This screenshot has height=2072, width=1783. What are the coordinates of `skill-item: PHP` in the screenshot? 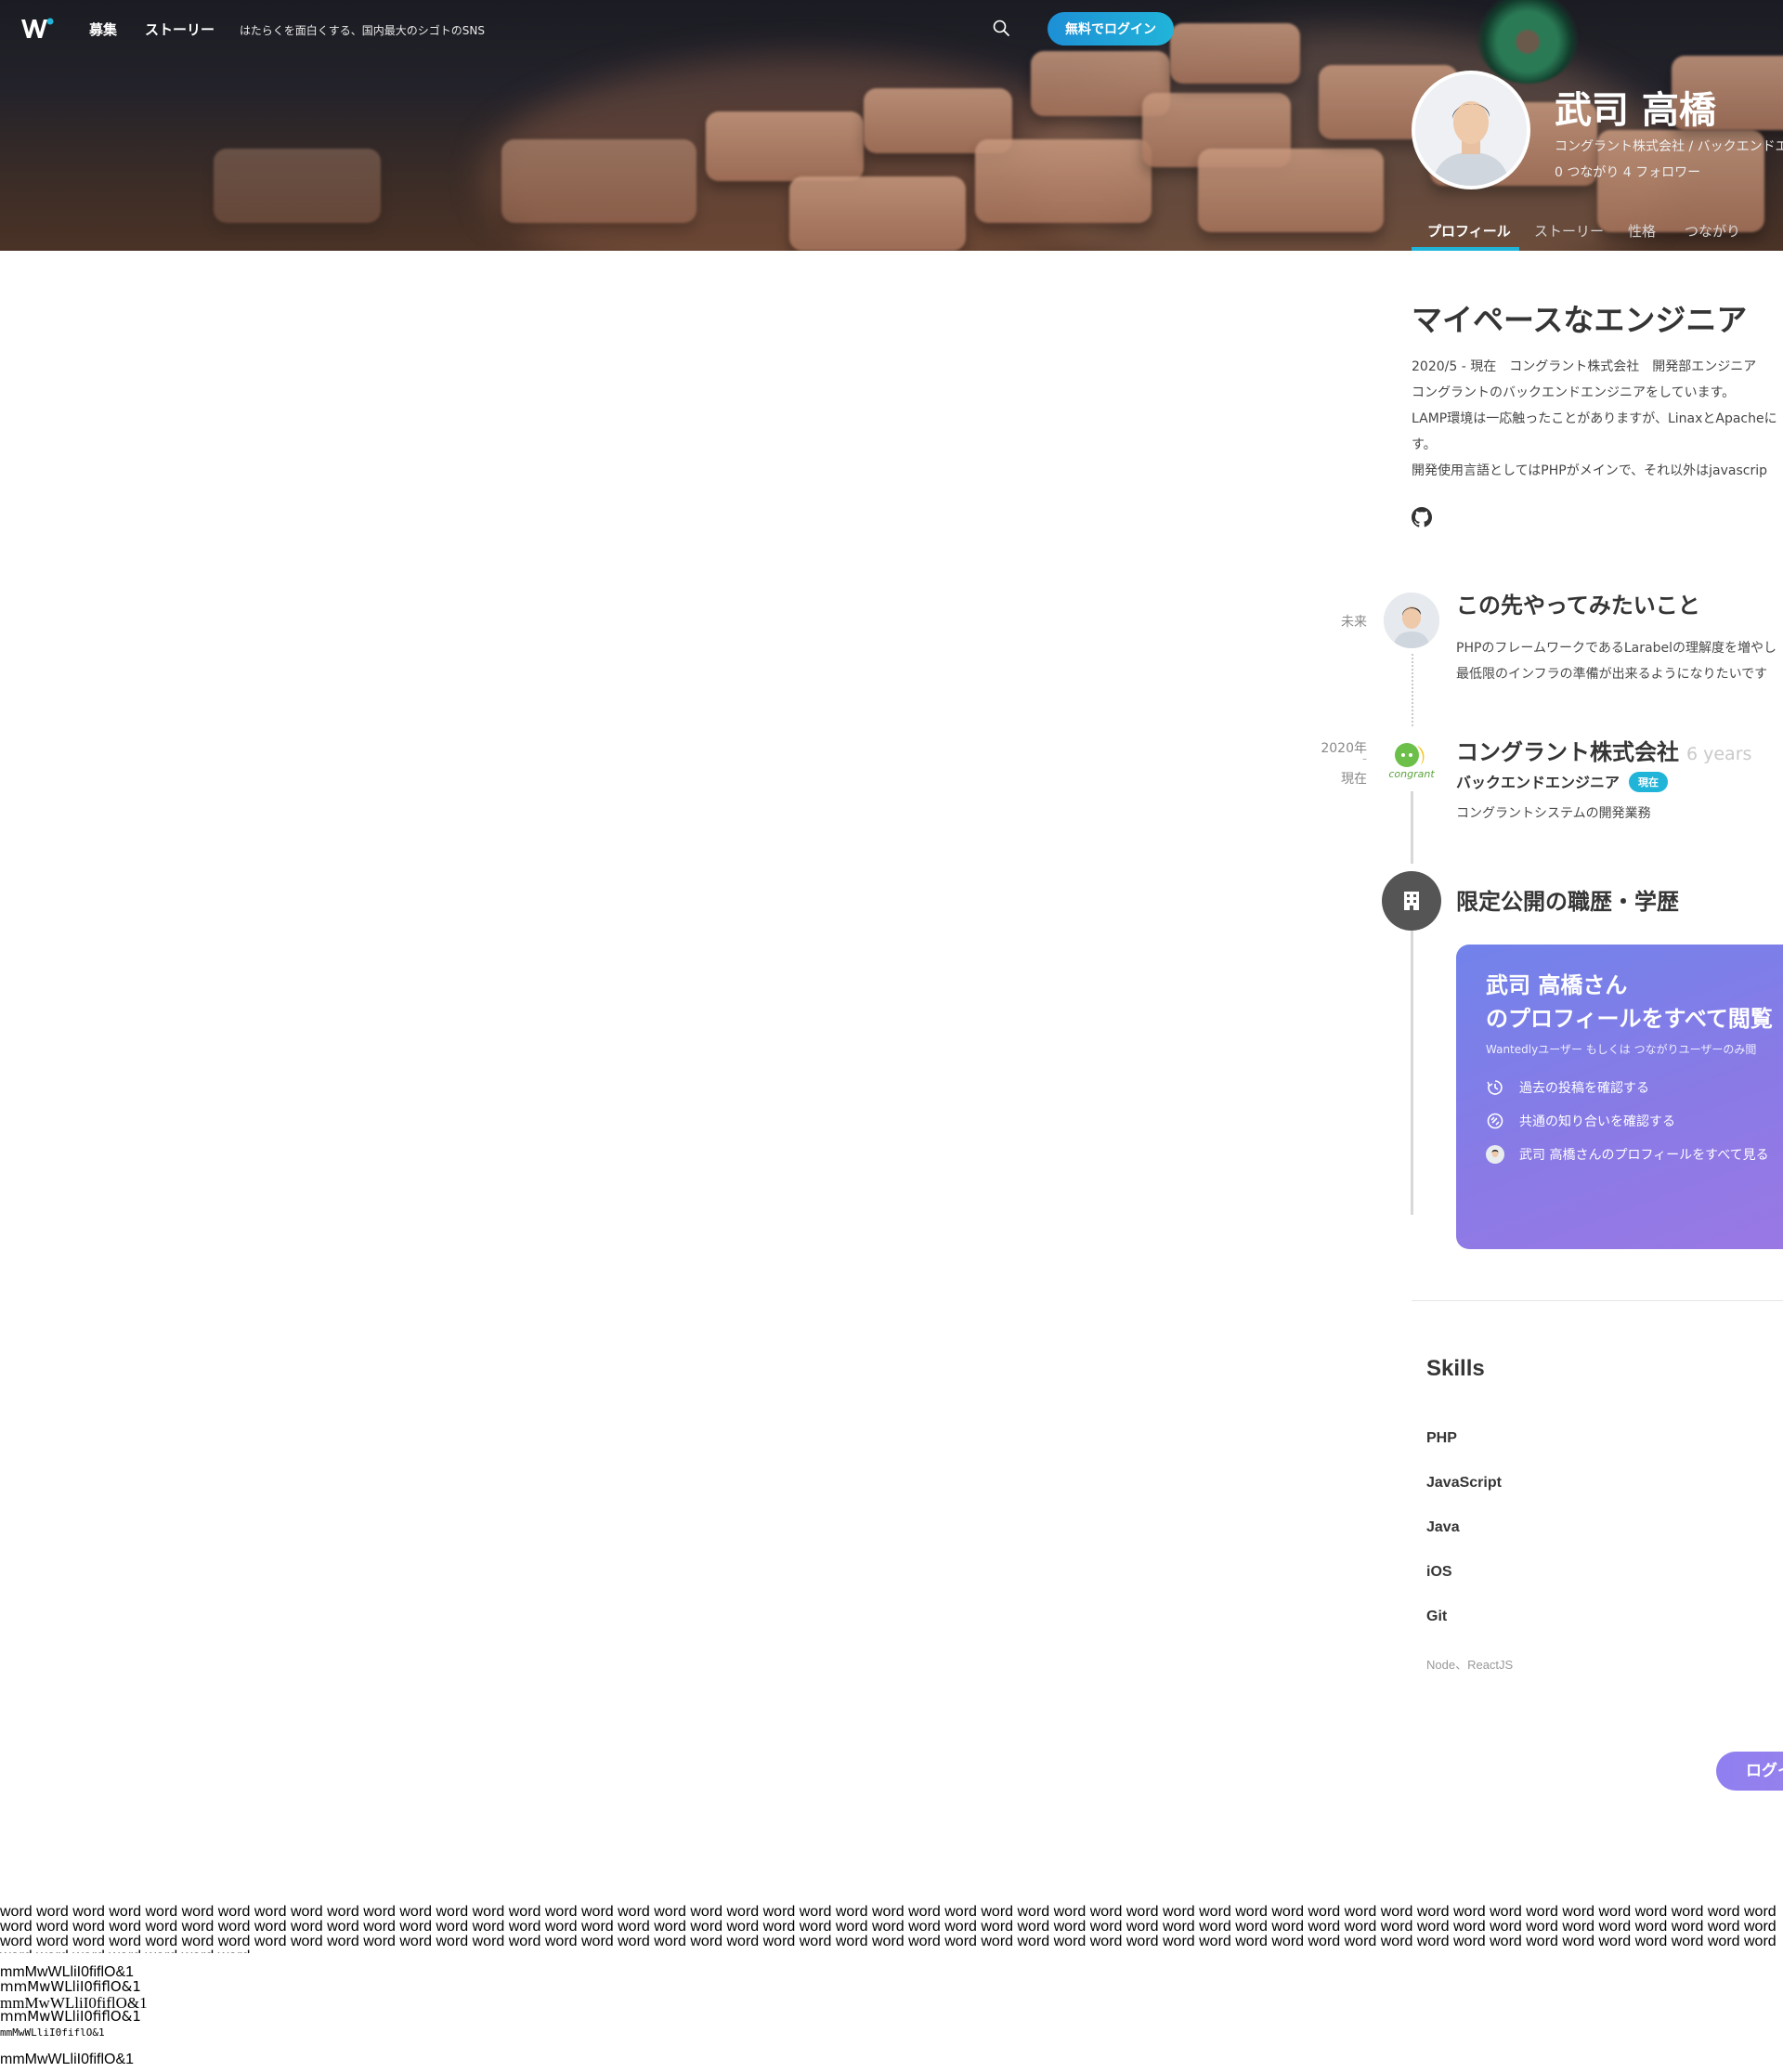 It's located at (1441, 1438).